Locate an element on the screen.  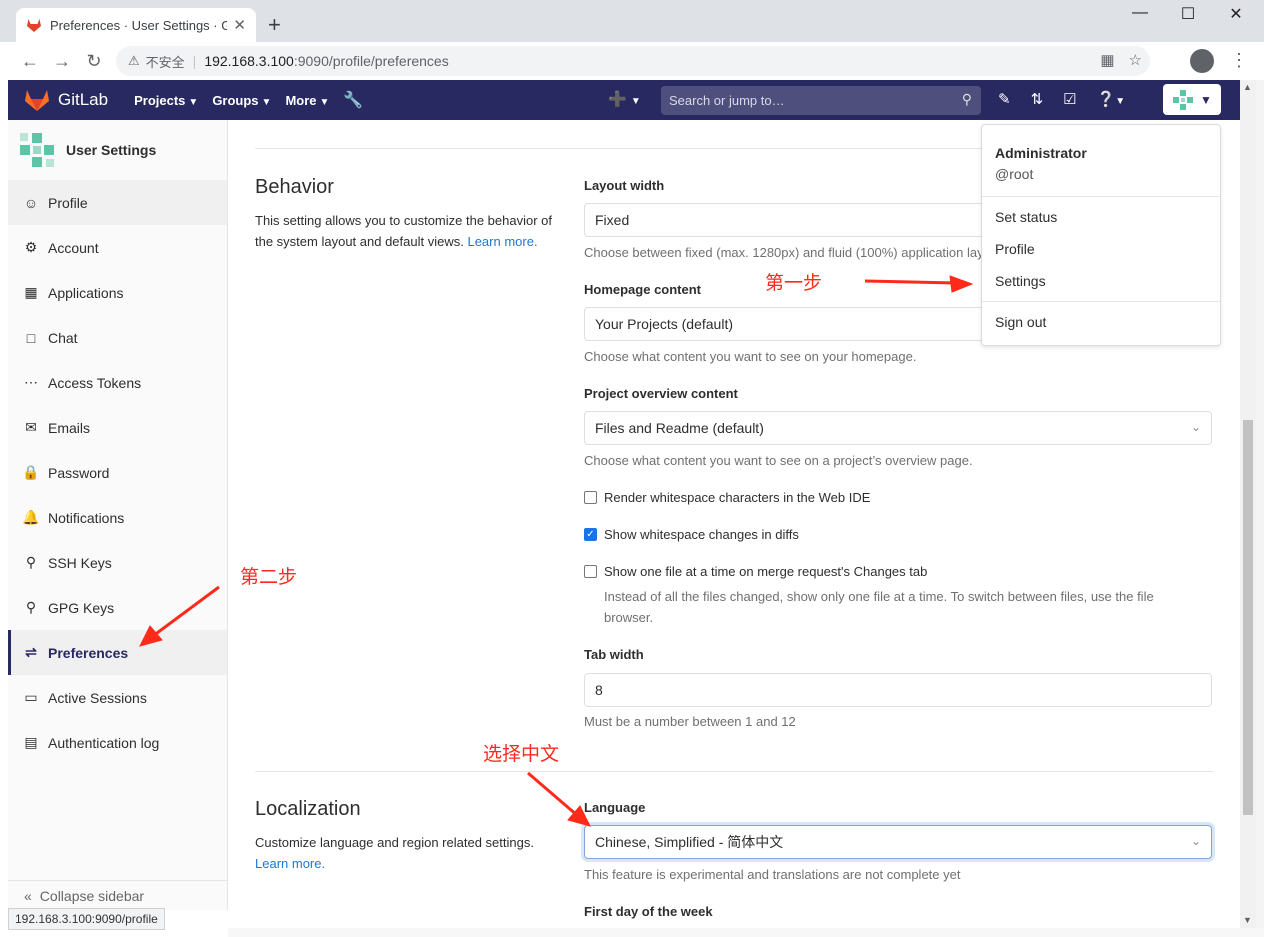
address-bar-icons: ▦ ☆ is located at coordinates (1121, 60).